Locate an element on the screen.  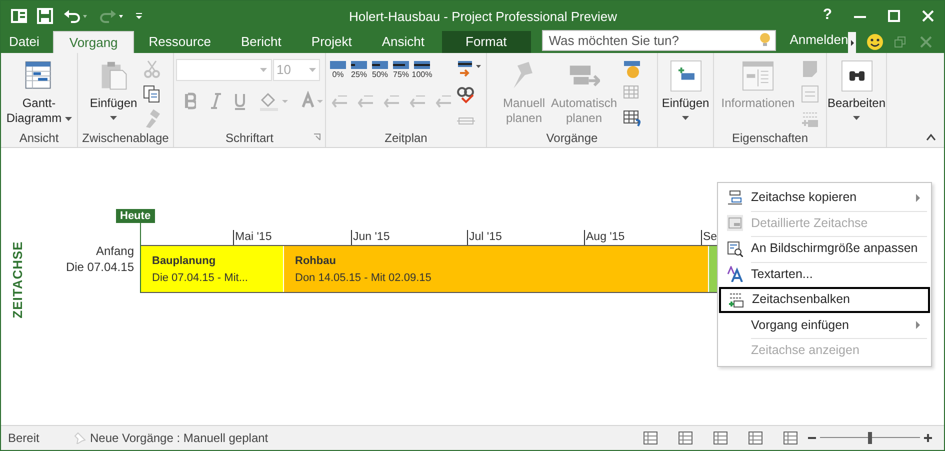
zoom-slider is located at coordinates (870, 438).